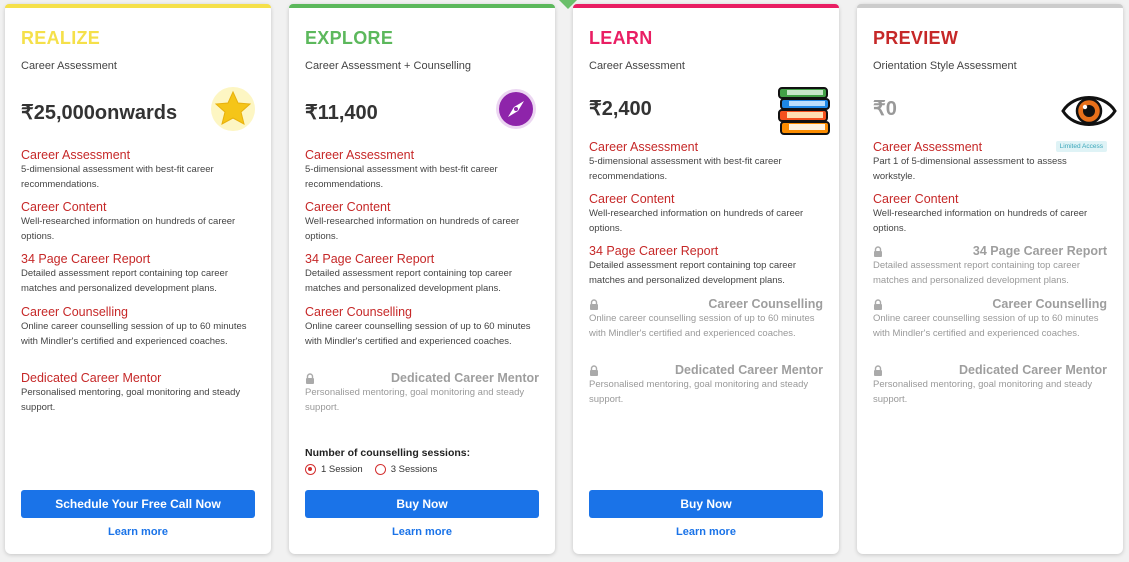 The image size is (1129, 562). I want to click on plan-subtitle: Career Assessment + Counselling, so click(388, 66).